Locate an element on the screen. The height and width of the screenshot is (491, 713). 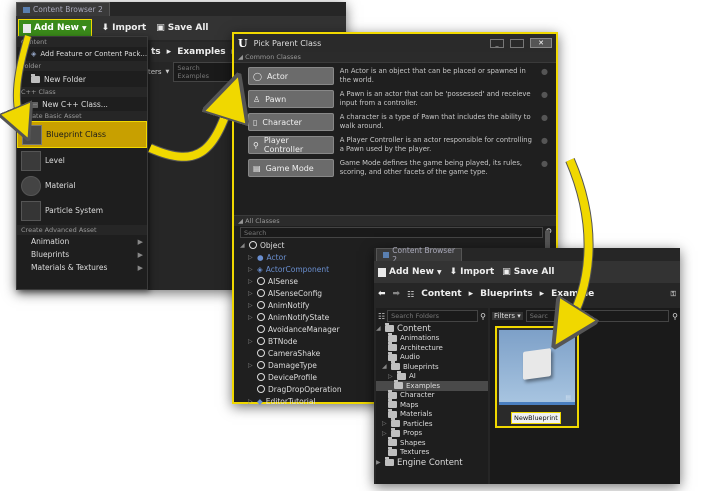
arrow-add-new-to-blueprint-fill is located at coordinates (22, 79).